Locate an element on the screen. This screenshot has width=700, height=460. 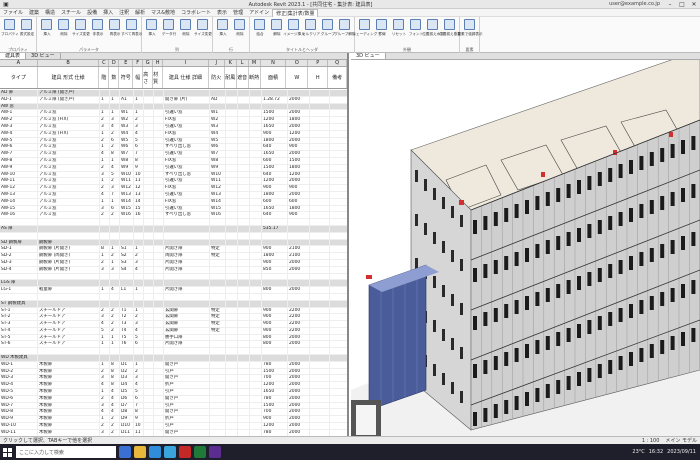
table-row: AW-4 アルミ窓 (FIX) 1 2 W4 4 FIX窓 W4 900 1200 is located at coordinates (173, 134).